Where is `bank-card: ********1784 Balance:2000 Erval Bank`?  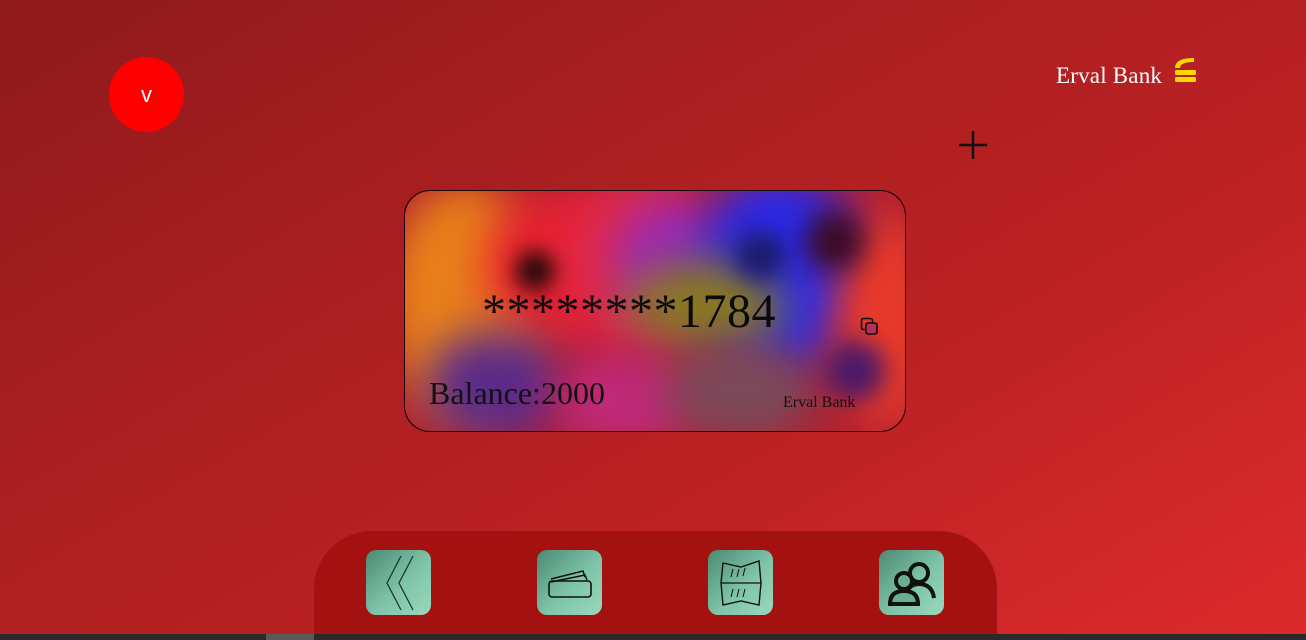
bank-card: ********1784 Balance:2000 Erval Bank is located at coordinates (655, 311).